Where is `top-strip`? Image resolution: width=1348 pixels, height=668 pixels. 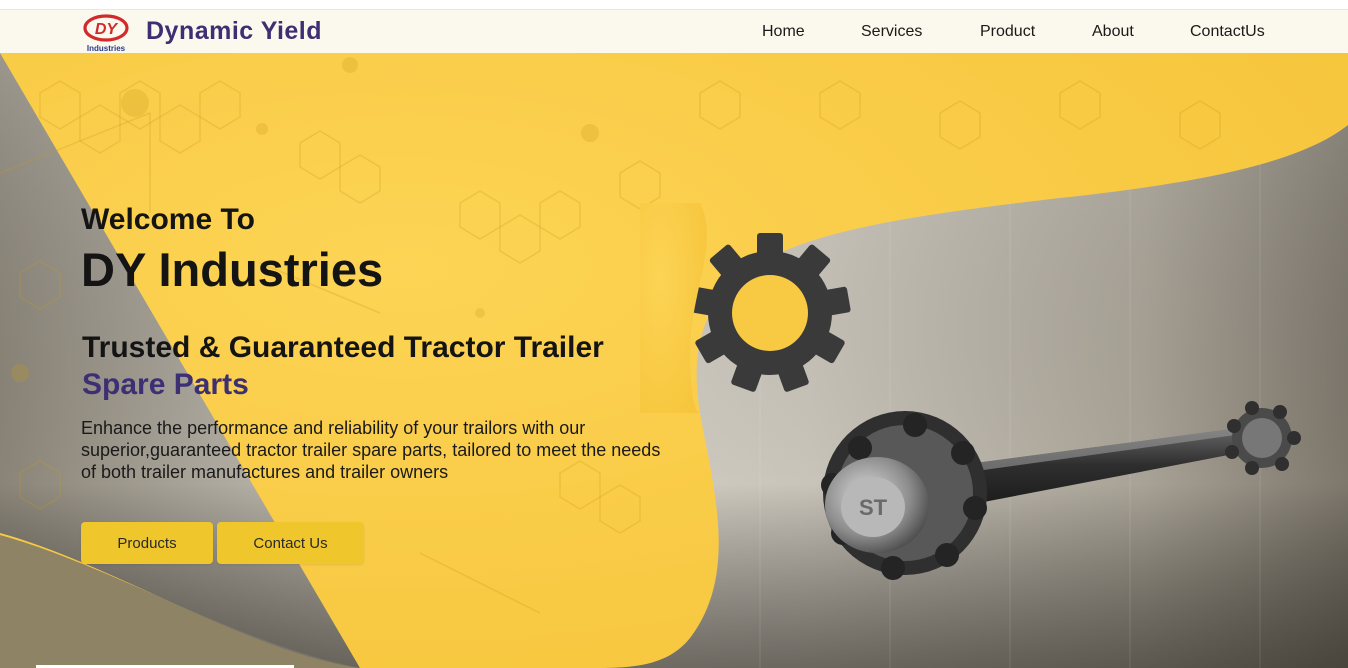 top-strip is located at coordinates (674, 4).